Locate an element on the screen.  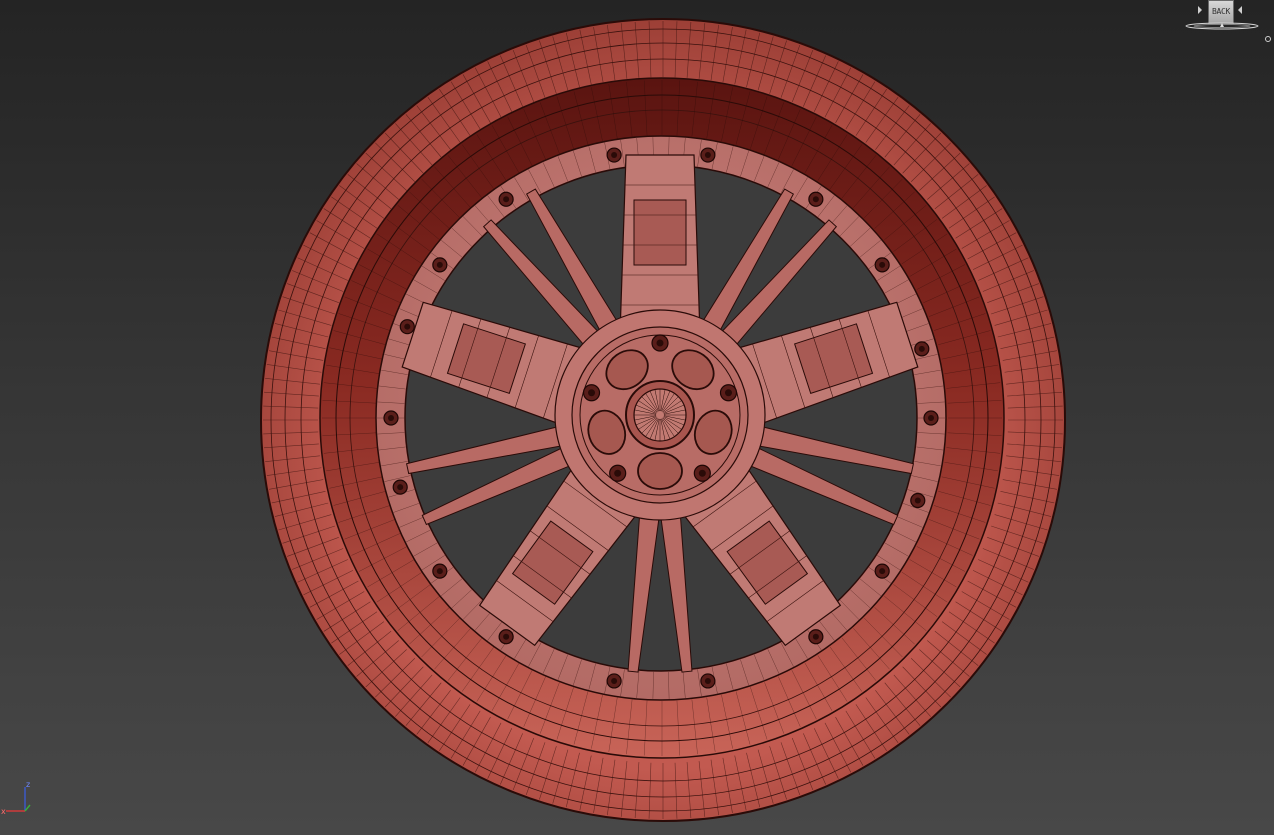
viewcube: BACK is located at coordinates (1222, 20).